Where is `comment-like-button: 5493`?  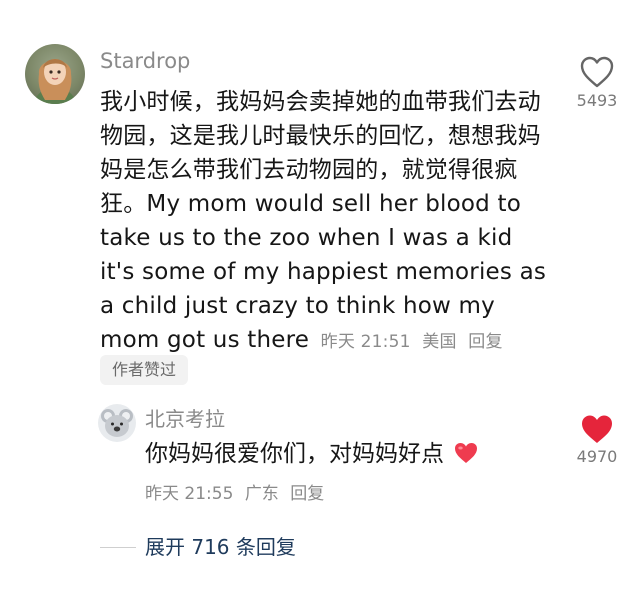
comment-like-button: 5493 is located at coordinates (597, 82).